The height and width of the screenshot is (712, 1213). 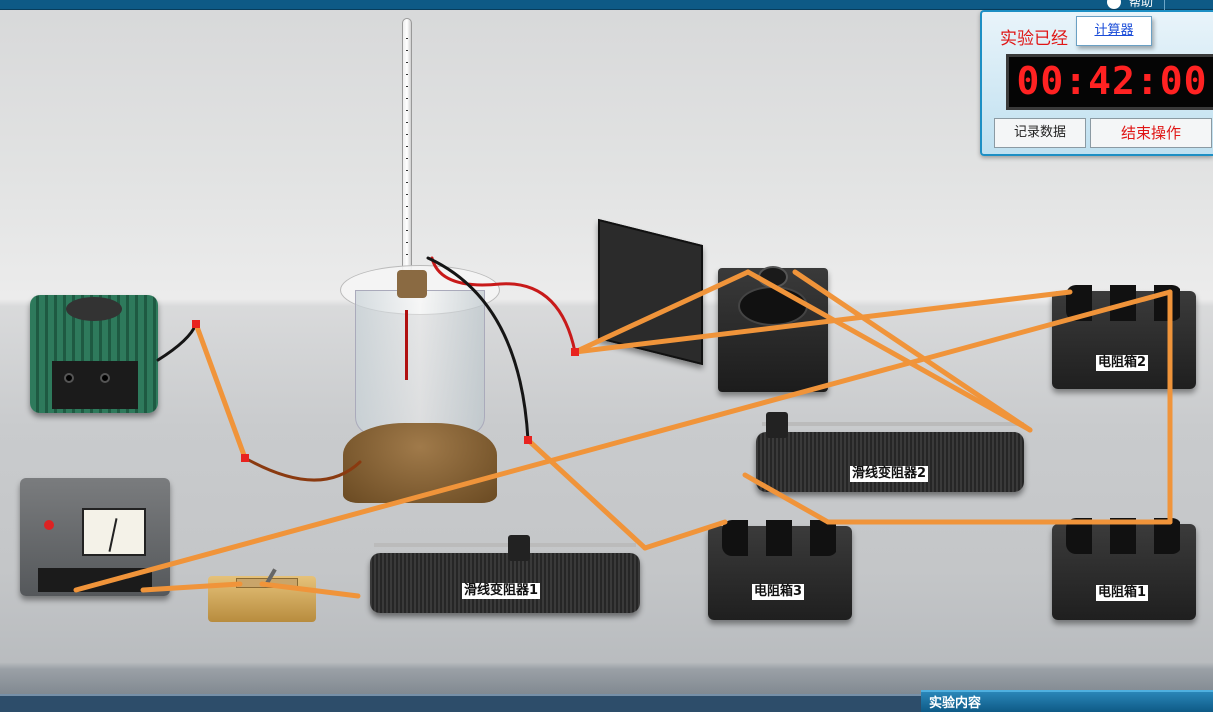 I want to click on timer-panel: 实验已经 计算器 00:42:00 记录数据 结束操作, so click(x=1096, y=83).